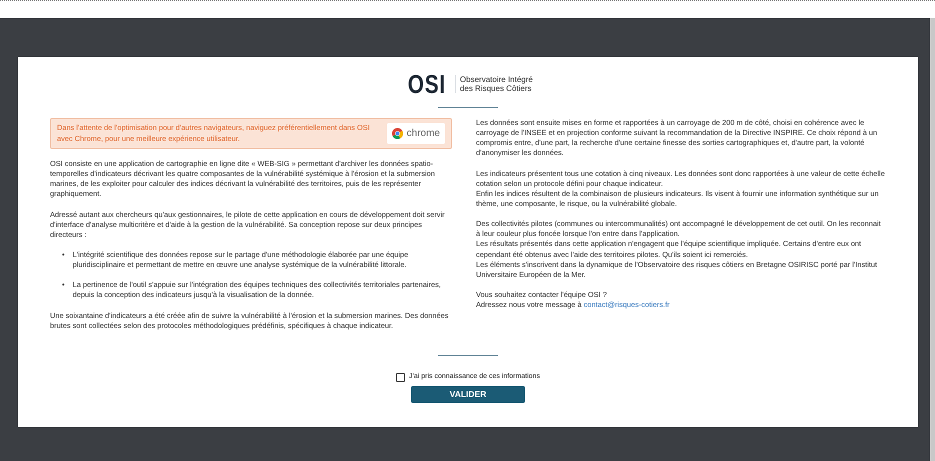  Describe the element at coordinates (496, 89) in the screenshot. I see `logo-name: des Risques Côtiers` at that location.